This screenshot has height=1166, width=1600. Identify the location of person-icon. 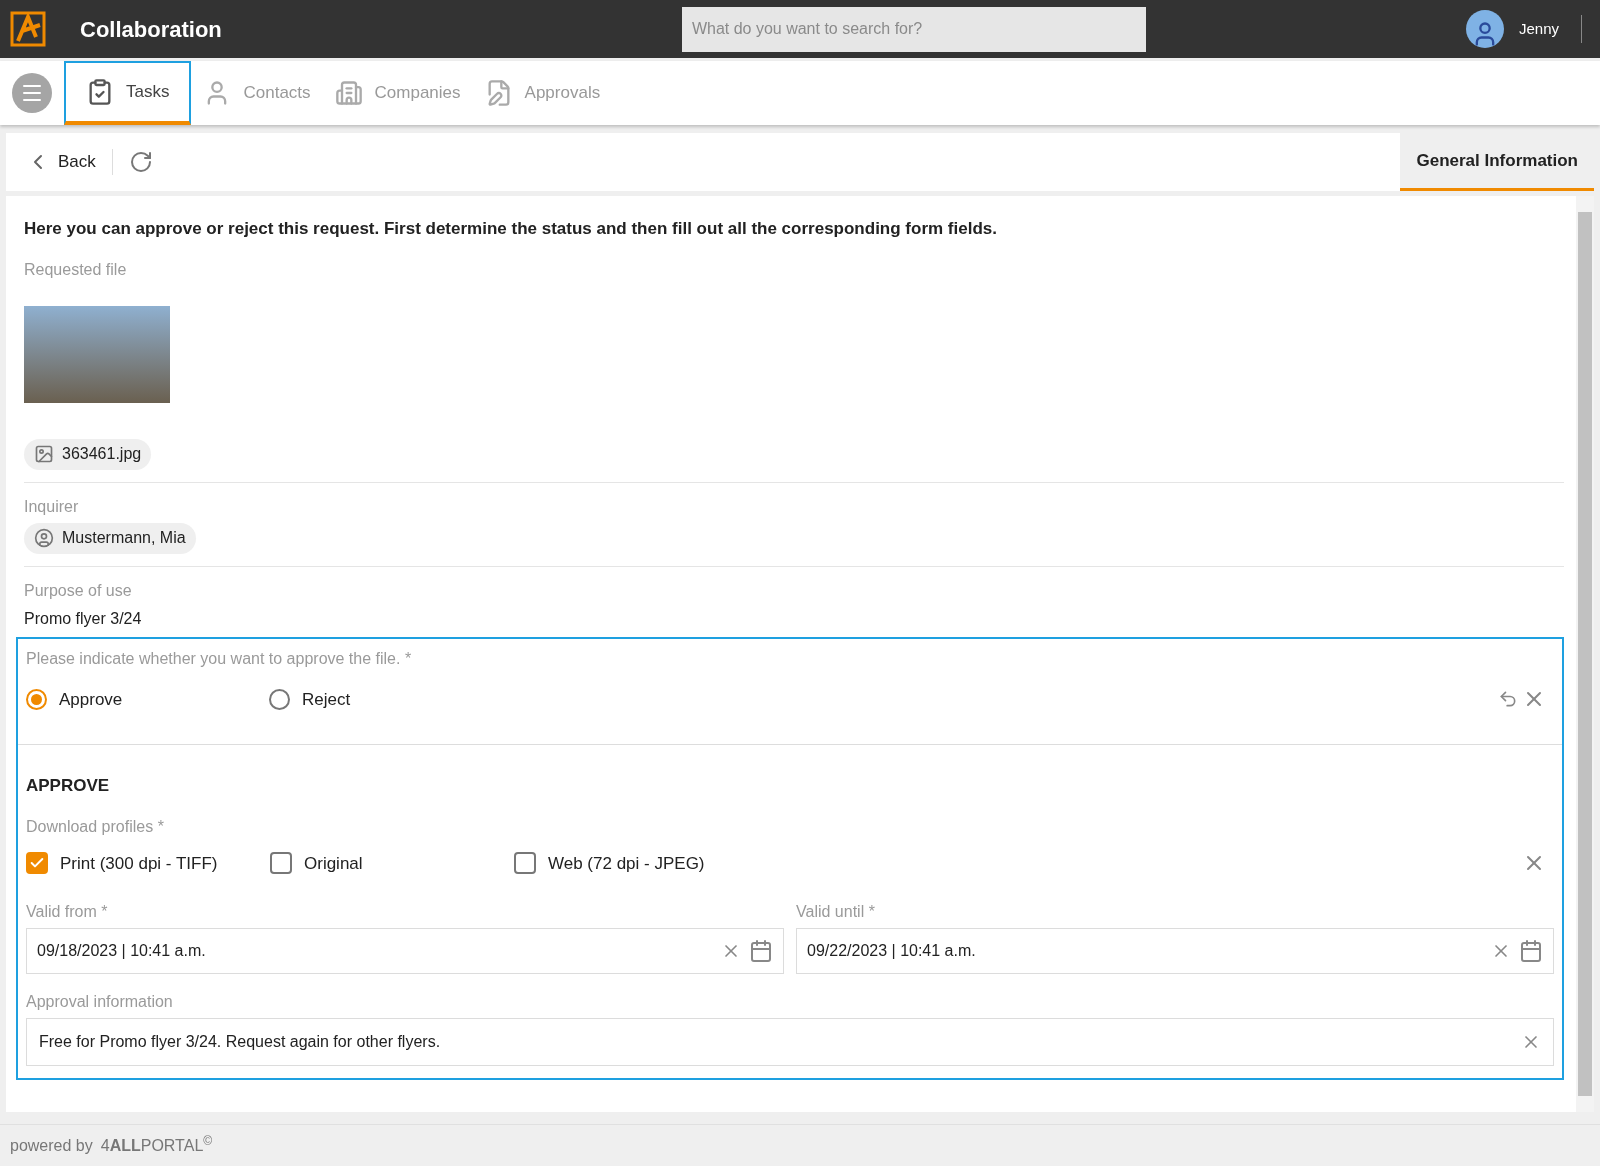
(44, 538).